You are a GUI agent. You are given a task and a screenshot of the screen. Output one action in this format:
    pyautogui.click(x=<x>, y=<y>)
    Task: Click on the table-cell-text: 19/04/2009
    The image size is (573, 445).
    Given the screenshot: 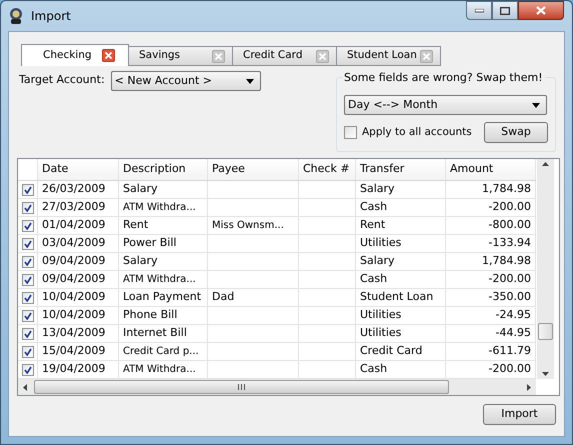 What is the action you would take?
    pyautogui.click(x=74, y=369)
    